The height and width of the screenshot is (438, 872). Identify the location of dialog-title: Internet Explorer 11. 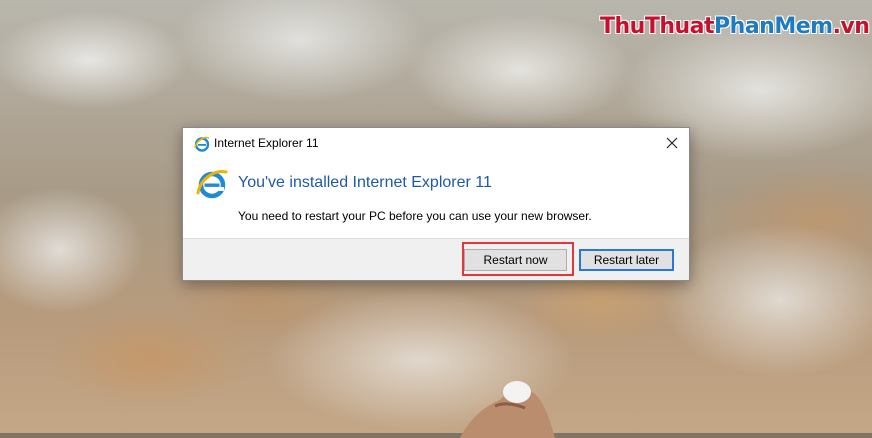
(266, 143).